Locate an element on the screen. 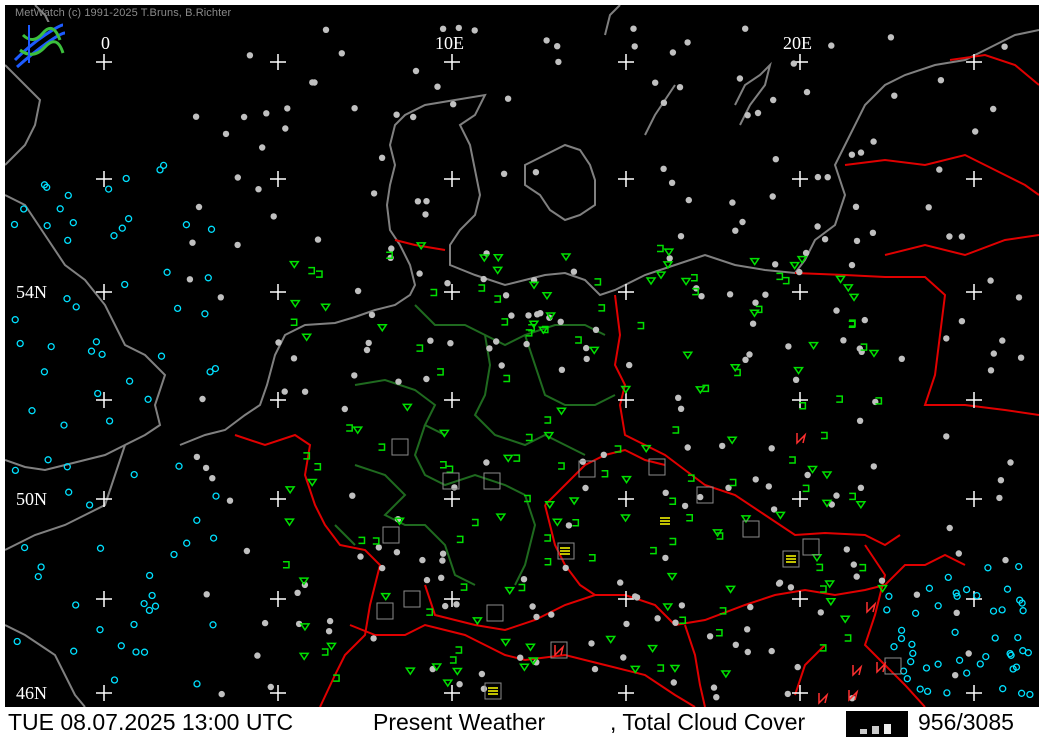 This screenshot has height=740, width=1044. station-box is located at coordinates (412, 599).